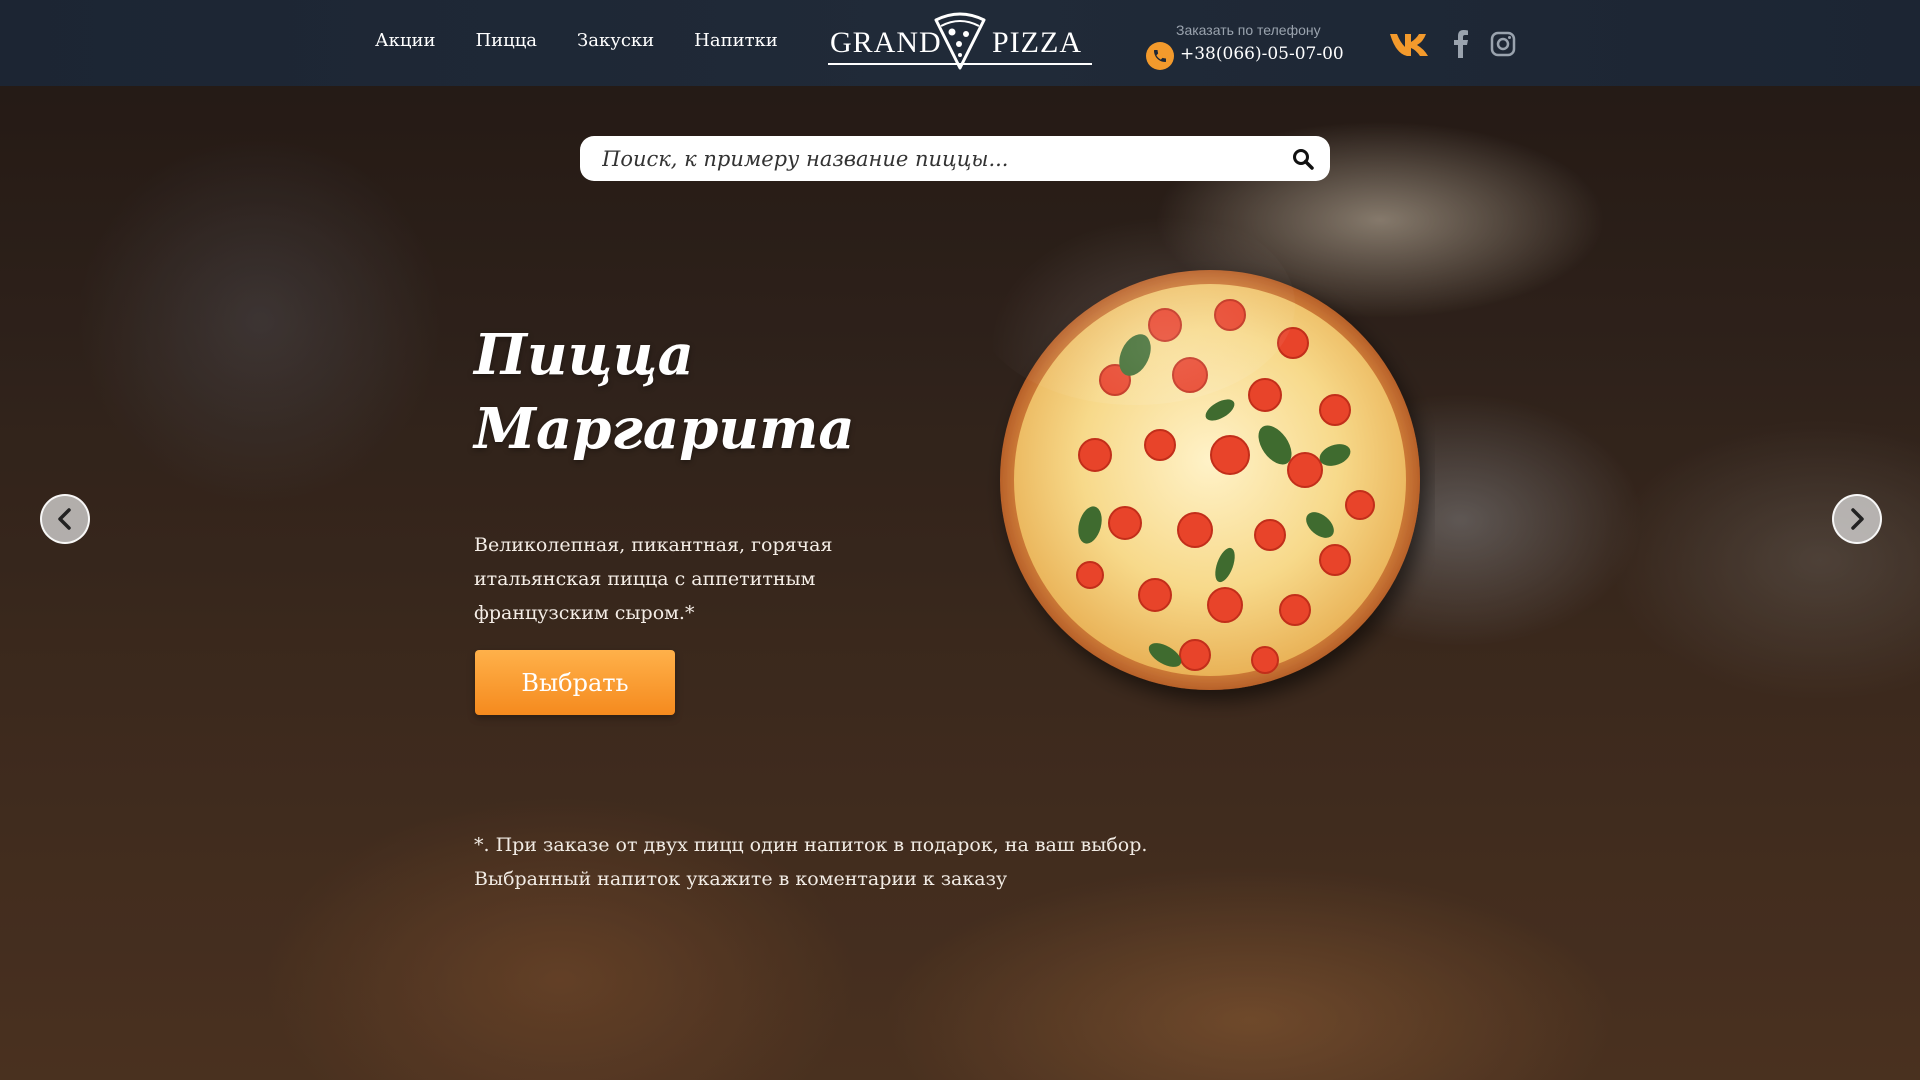 The image size is (1920, 1080). I want to click on main-nav: Акции Пицца Закуски Напитки, so click(576, 40).